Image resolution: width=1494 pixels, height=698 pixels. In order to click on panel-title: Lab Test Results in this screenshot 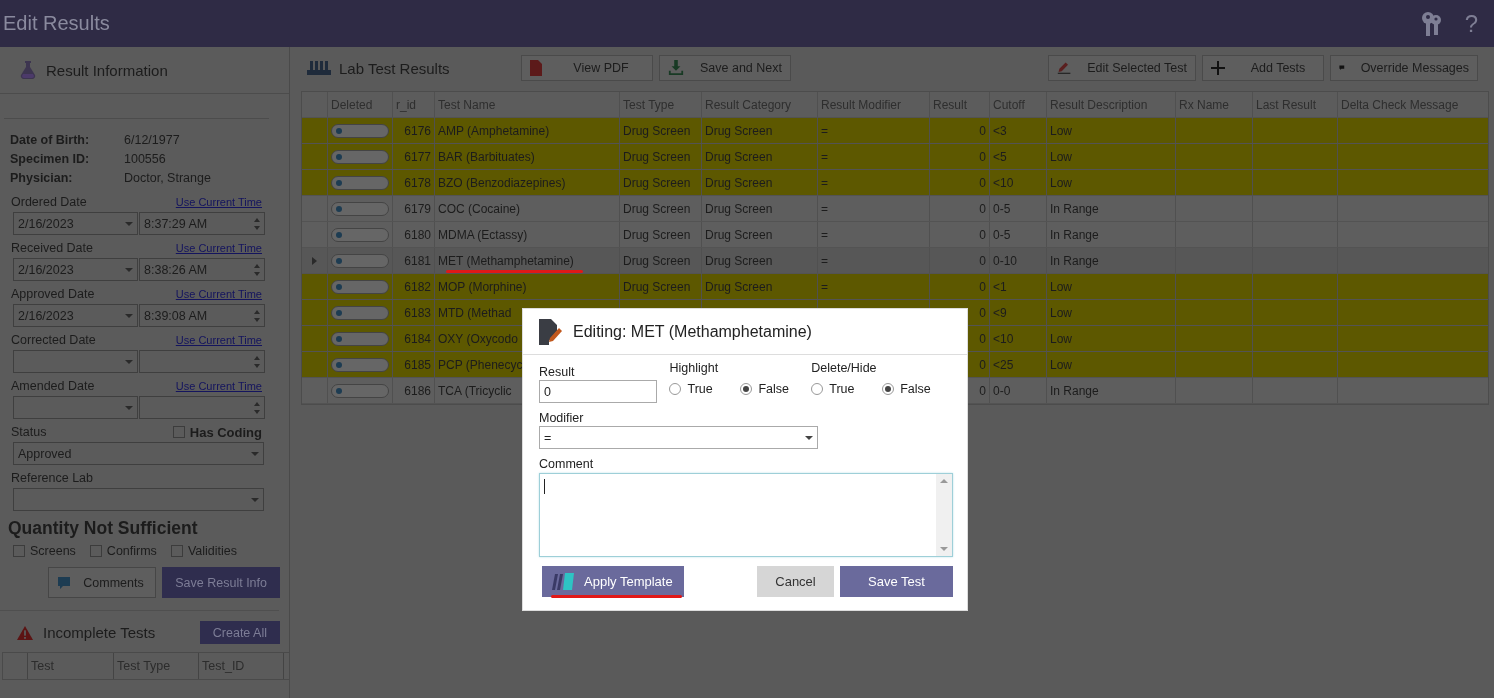, I will do `click(394, 68)`.